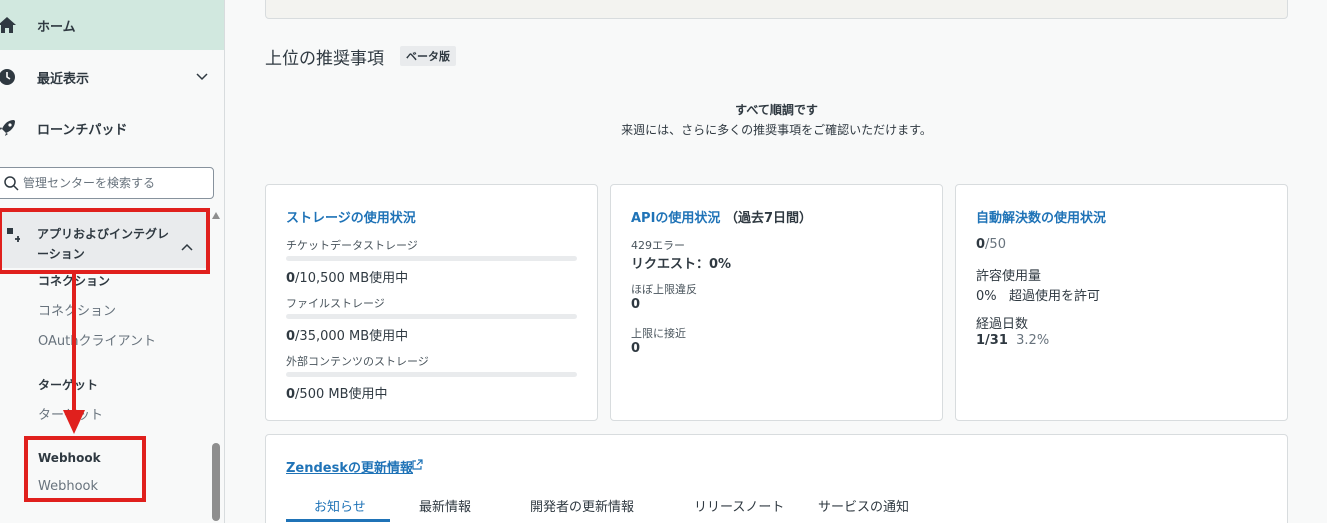 The height and width of the screenshot is (523, 1327). What do you see at coordinates (352, 245) in the screenshot?
I see `ticket-storage-label: チケットデータストレージ` at bounding box center [352, 245].